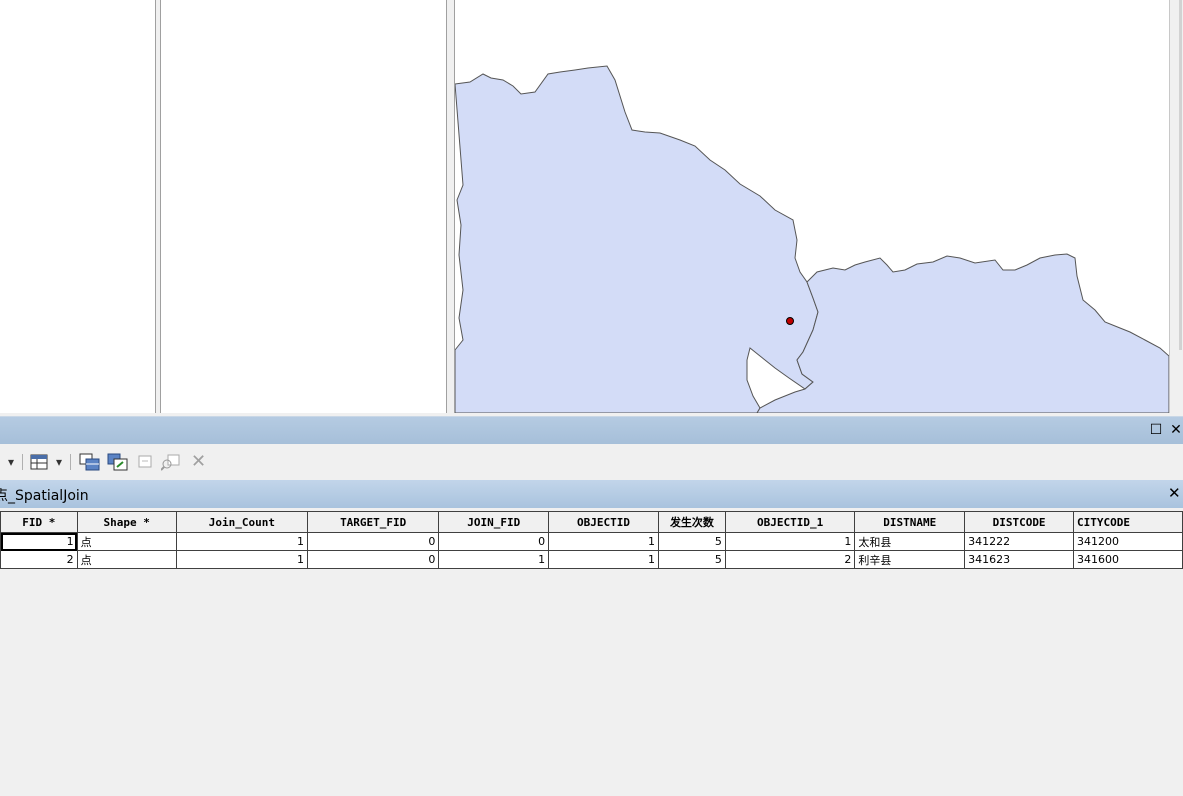 This screenshot has height=796, width=1183. Describe the element at coordinates (910, 541) in the screenshot. I see `table-cell: 太和县` at that location.